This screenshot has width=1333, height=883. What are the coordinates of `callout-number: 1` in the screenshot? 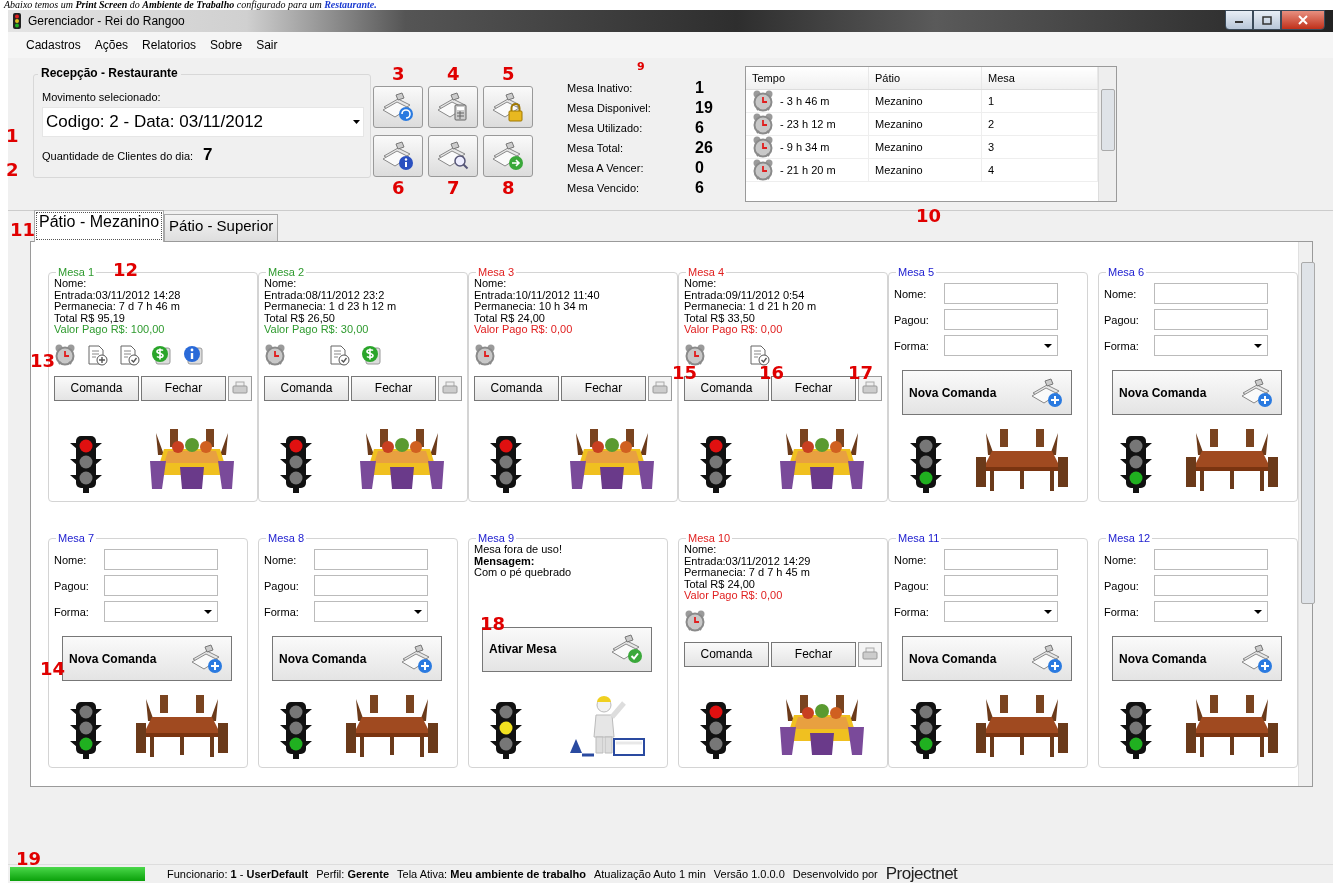 It's located at (12, 136).